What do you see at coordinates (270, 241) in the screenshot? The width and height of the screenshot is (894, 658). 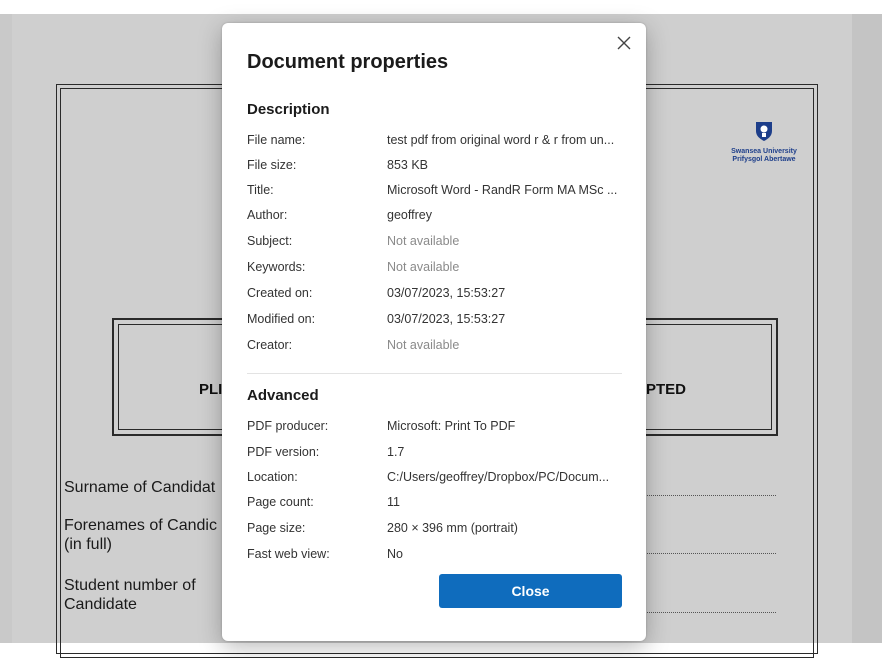 I see `subject-label: Subject:` at bounding box center [270, 241].